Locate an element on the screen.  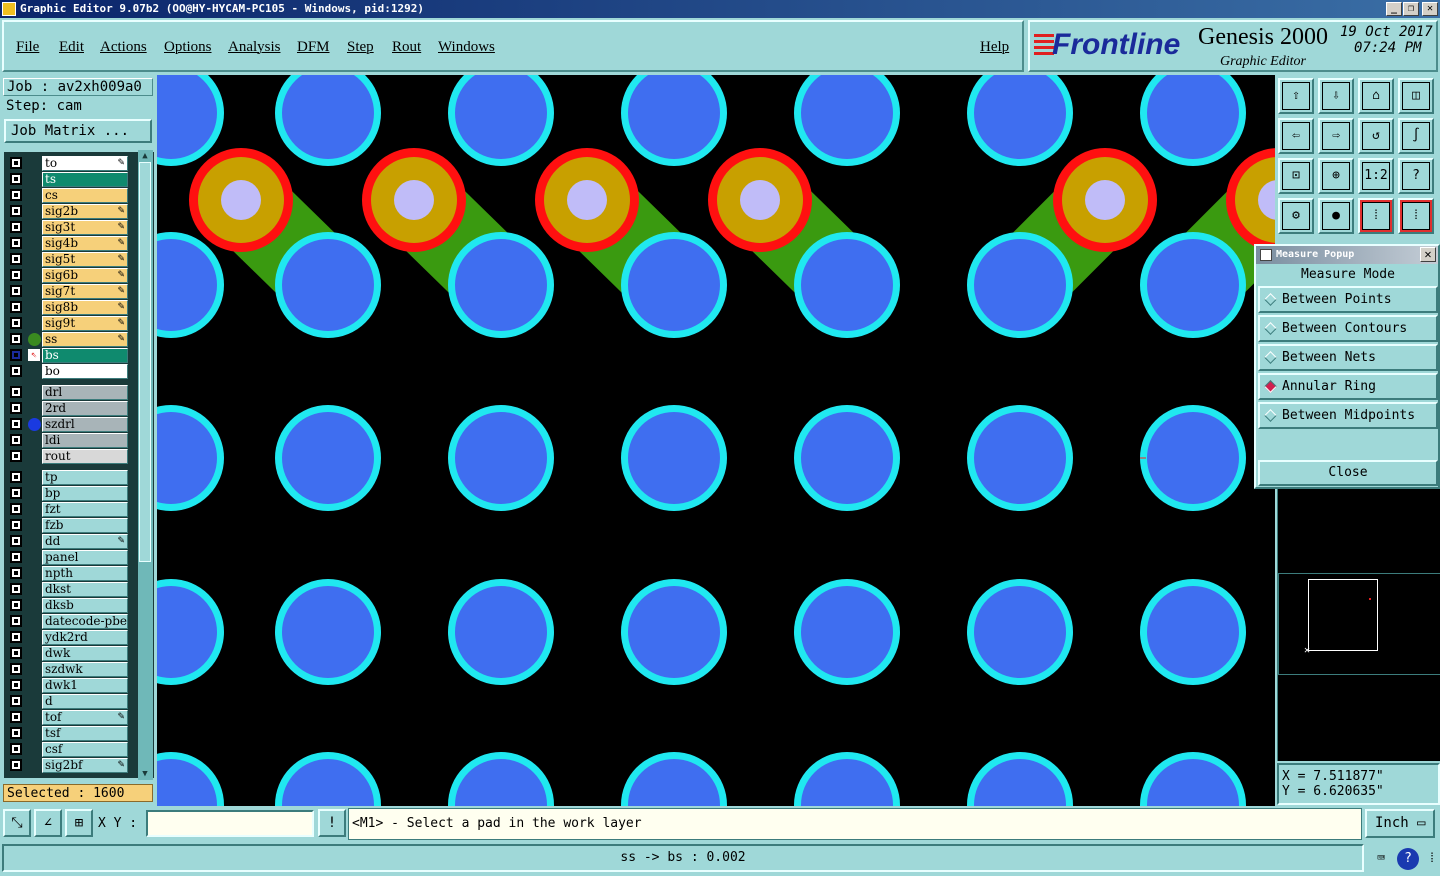
popup-close-icon: ✕ is located at coordinates (1428, 254).